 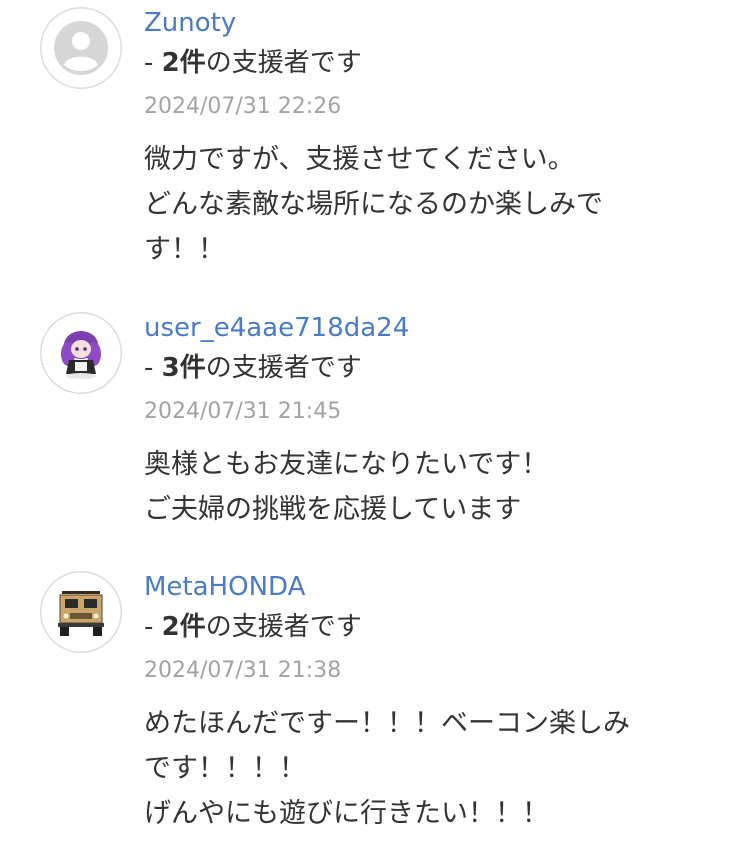 I want to click on comment-line: す！！, so click(x=184, y=249).